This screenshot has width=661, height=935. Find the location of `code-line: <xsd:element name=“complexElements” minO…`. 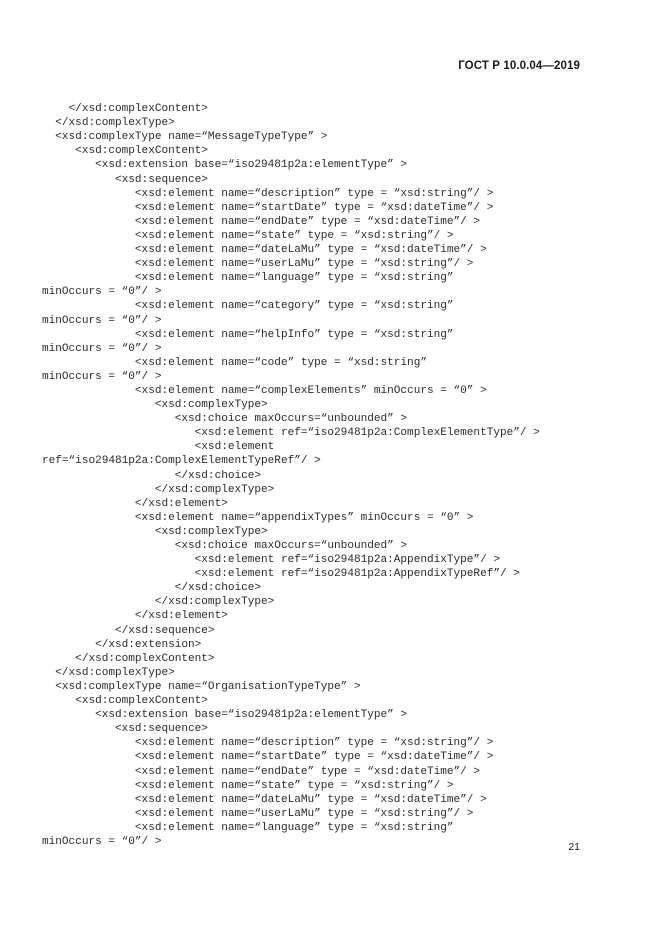

code-line: <xsd:element name=“complexElements” minO… is located at coordinates (264, 390).